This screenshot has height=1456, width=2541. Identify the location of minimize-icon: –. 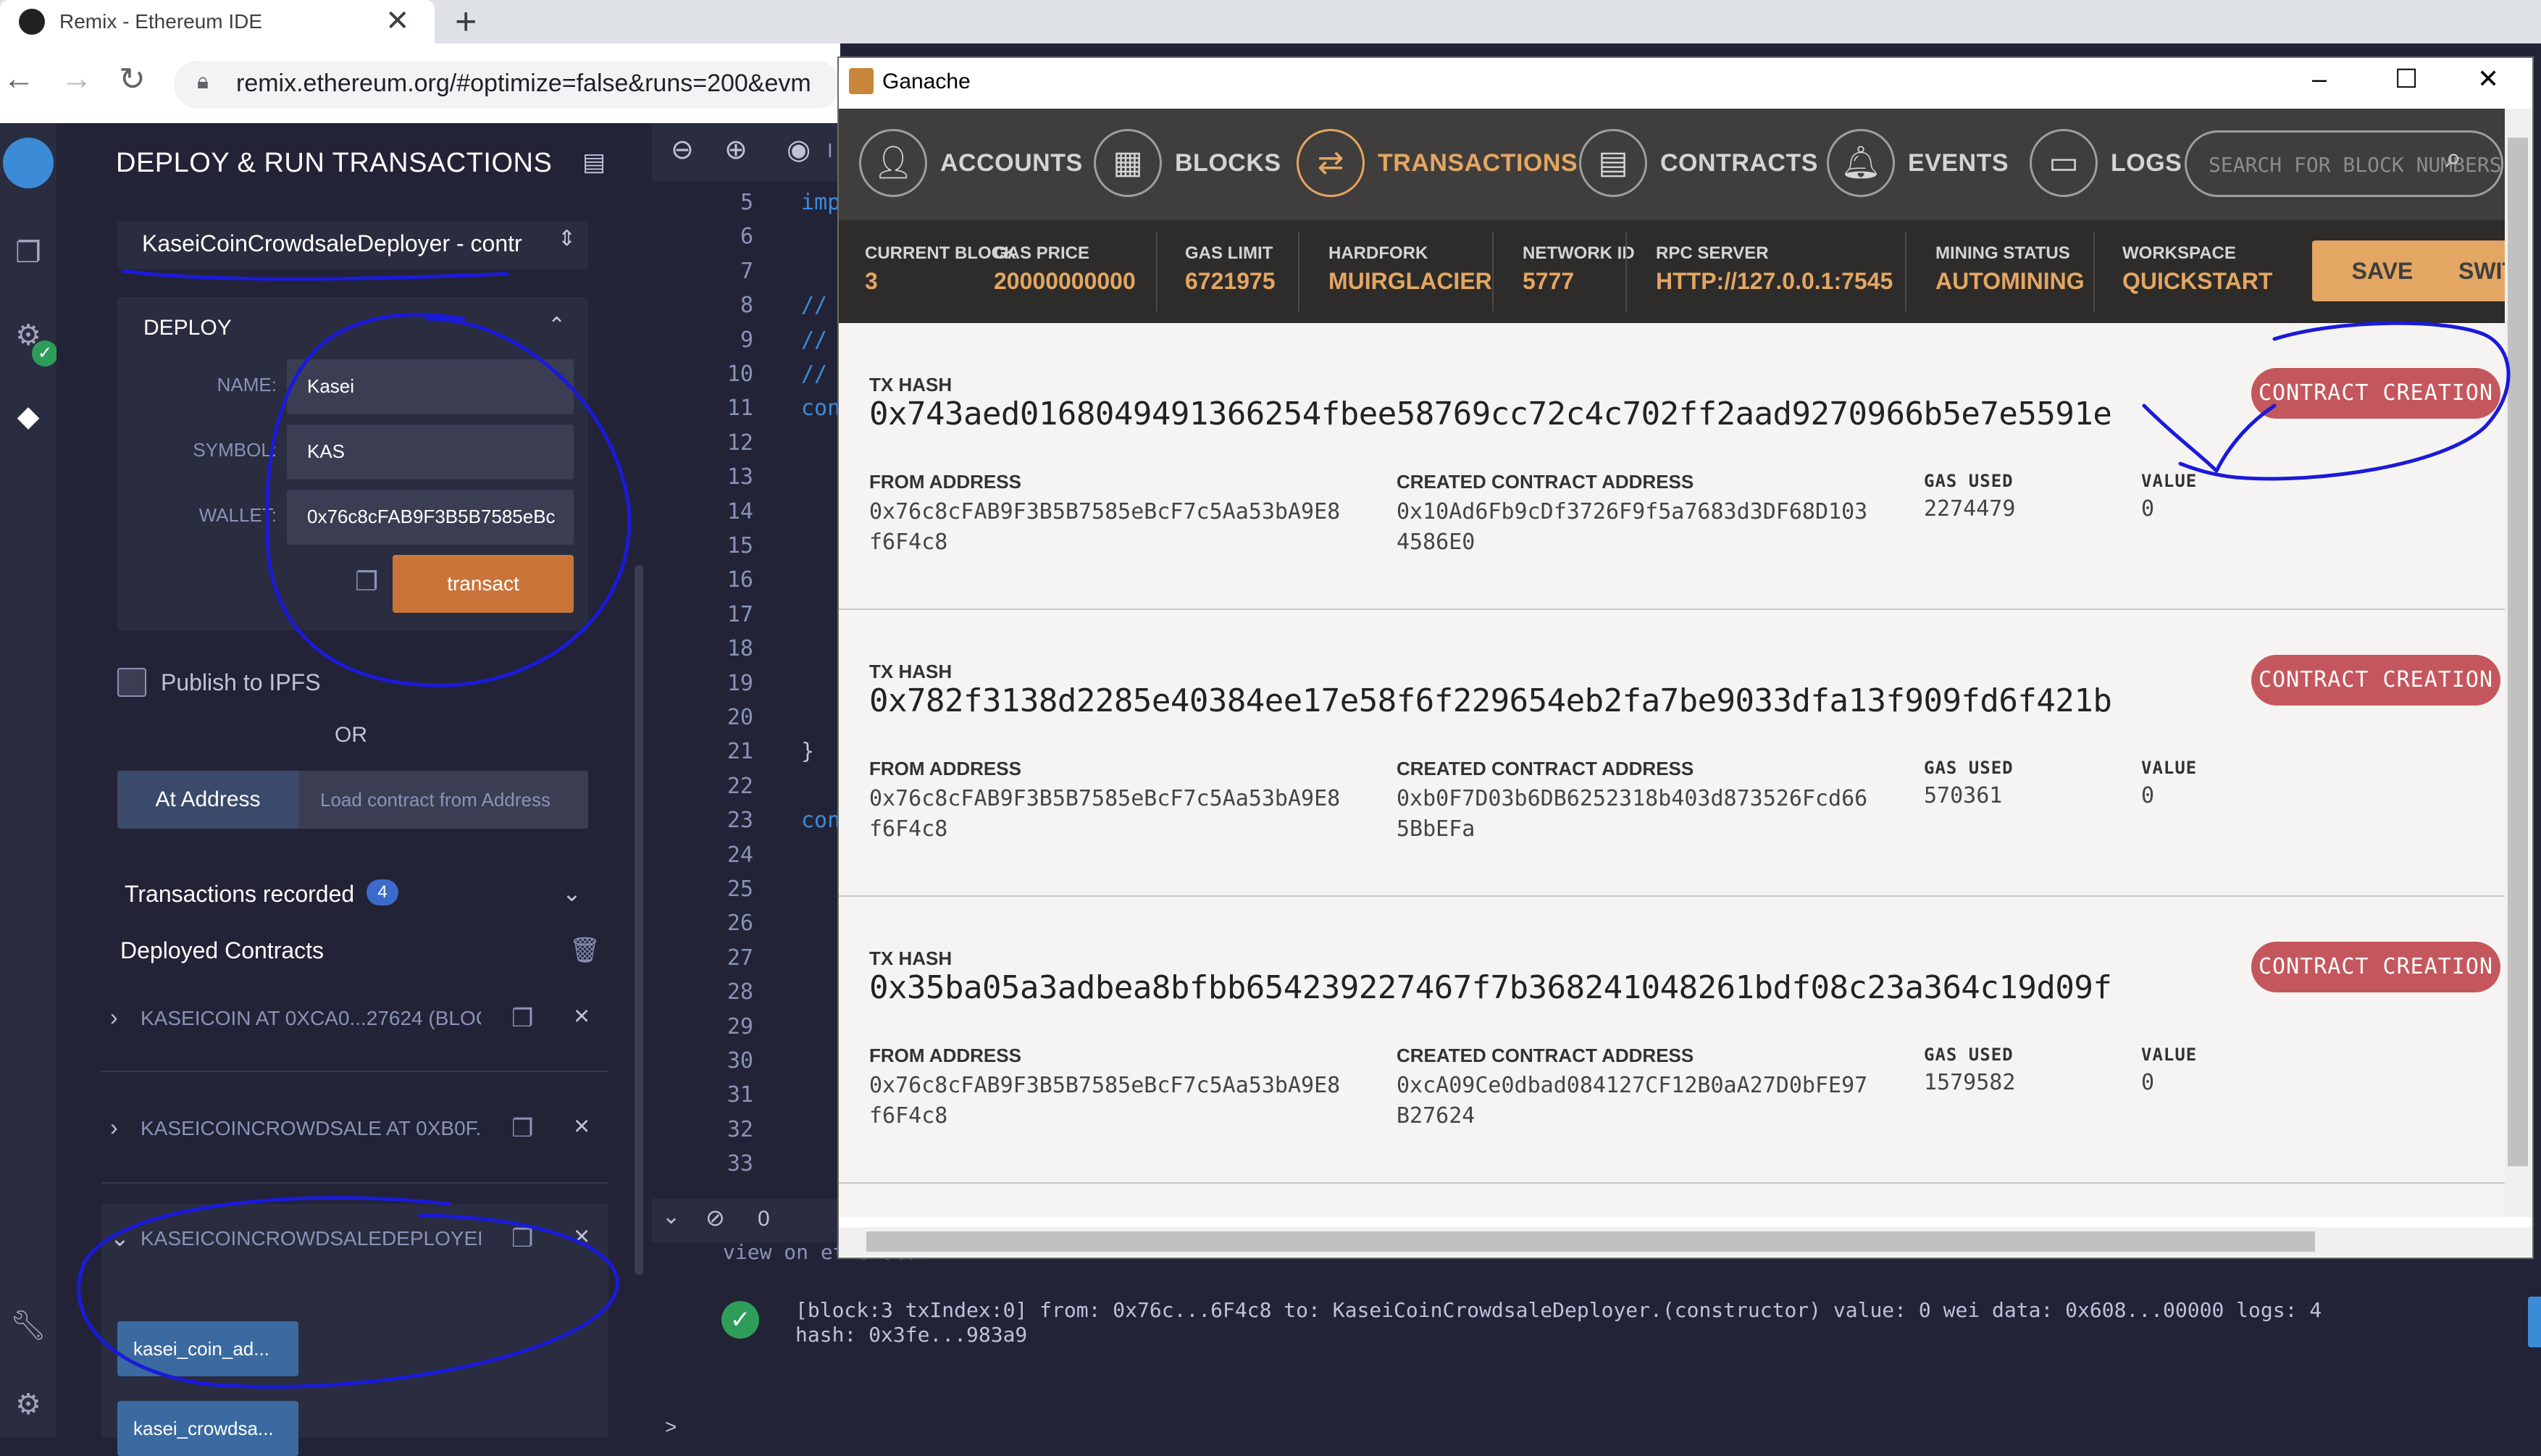
(2319, 79).